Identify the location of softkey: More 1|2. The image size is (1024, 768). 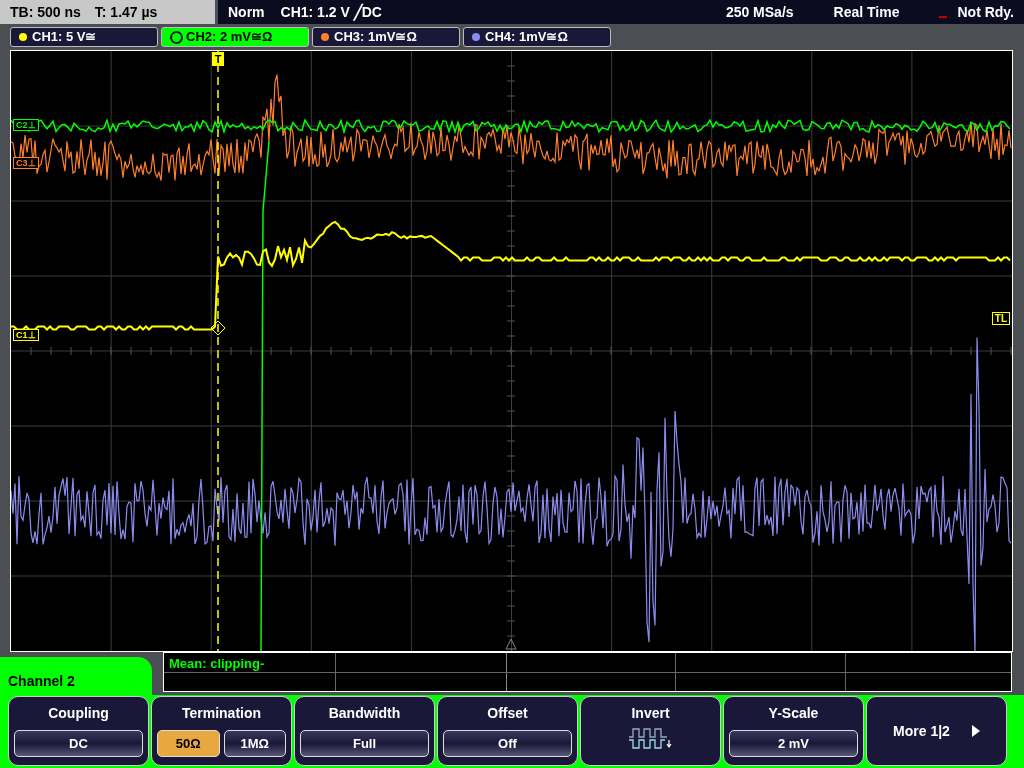
(936, 731).